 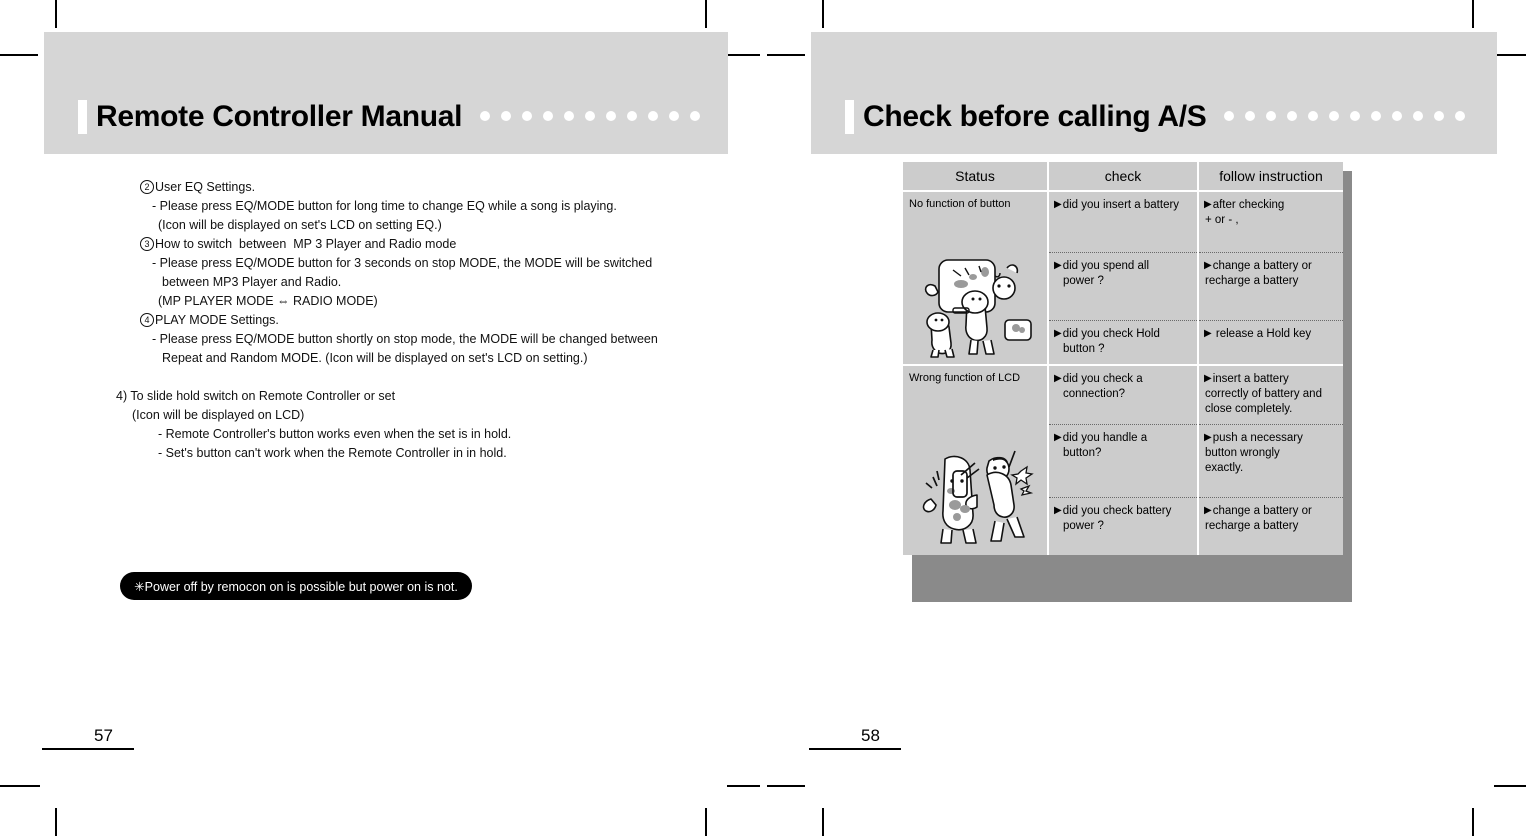 What do you see at coordinates (381, 187) in the screenshot?
I see `body-line: 2 User EQ Settings.` at bounding box center [381, 187].